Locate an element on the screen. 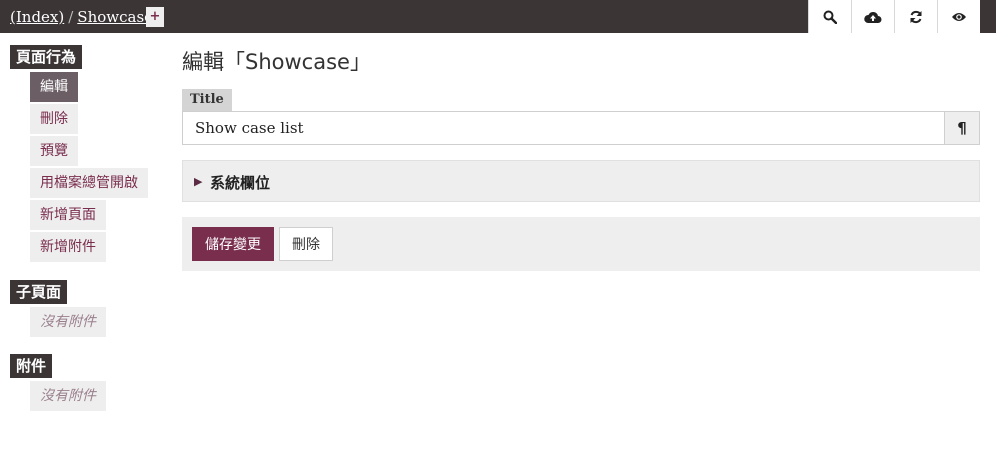 The width and height of the screenshot is (996, 472). breadcrumb-current-link: Showcase is located at coordinates (115, 17).